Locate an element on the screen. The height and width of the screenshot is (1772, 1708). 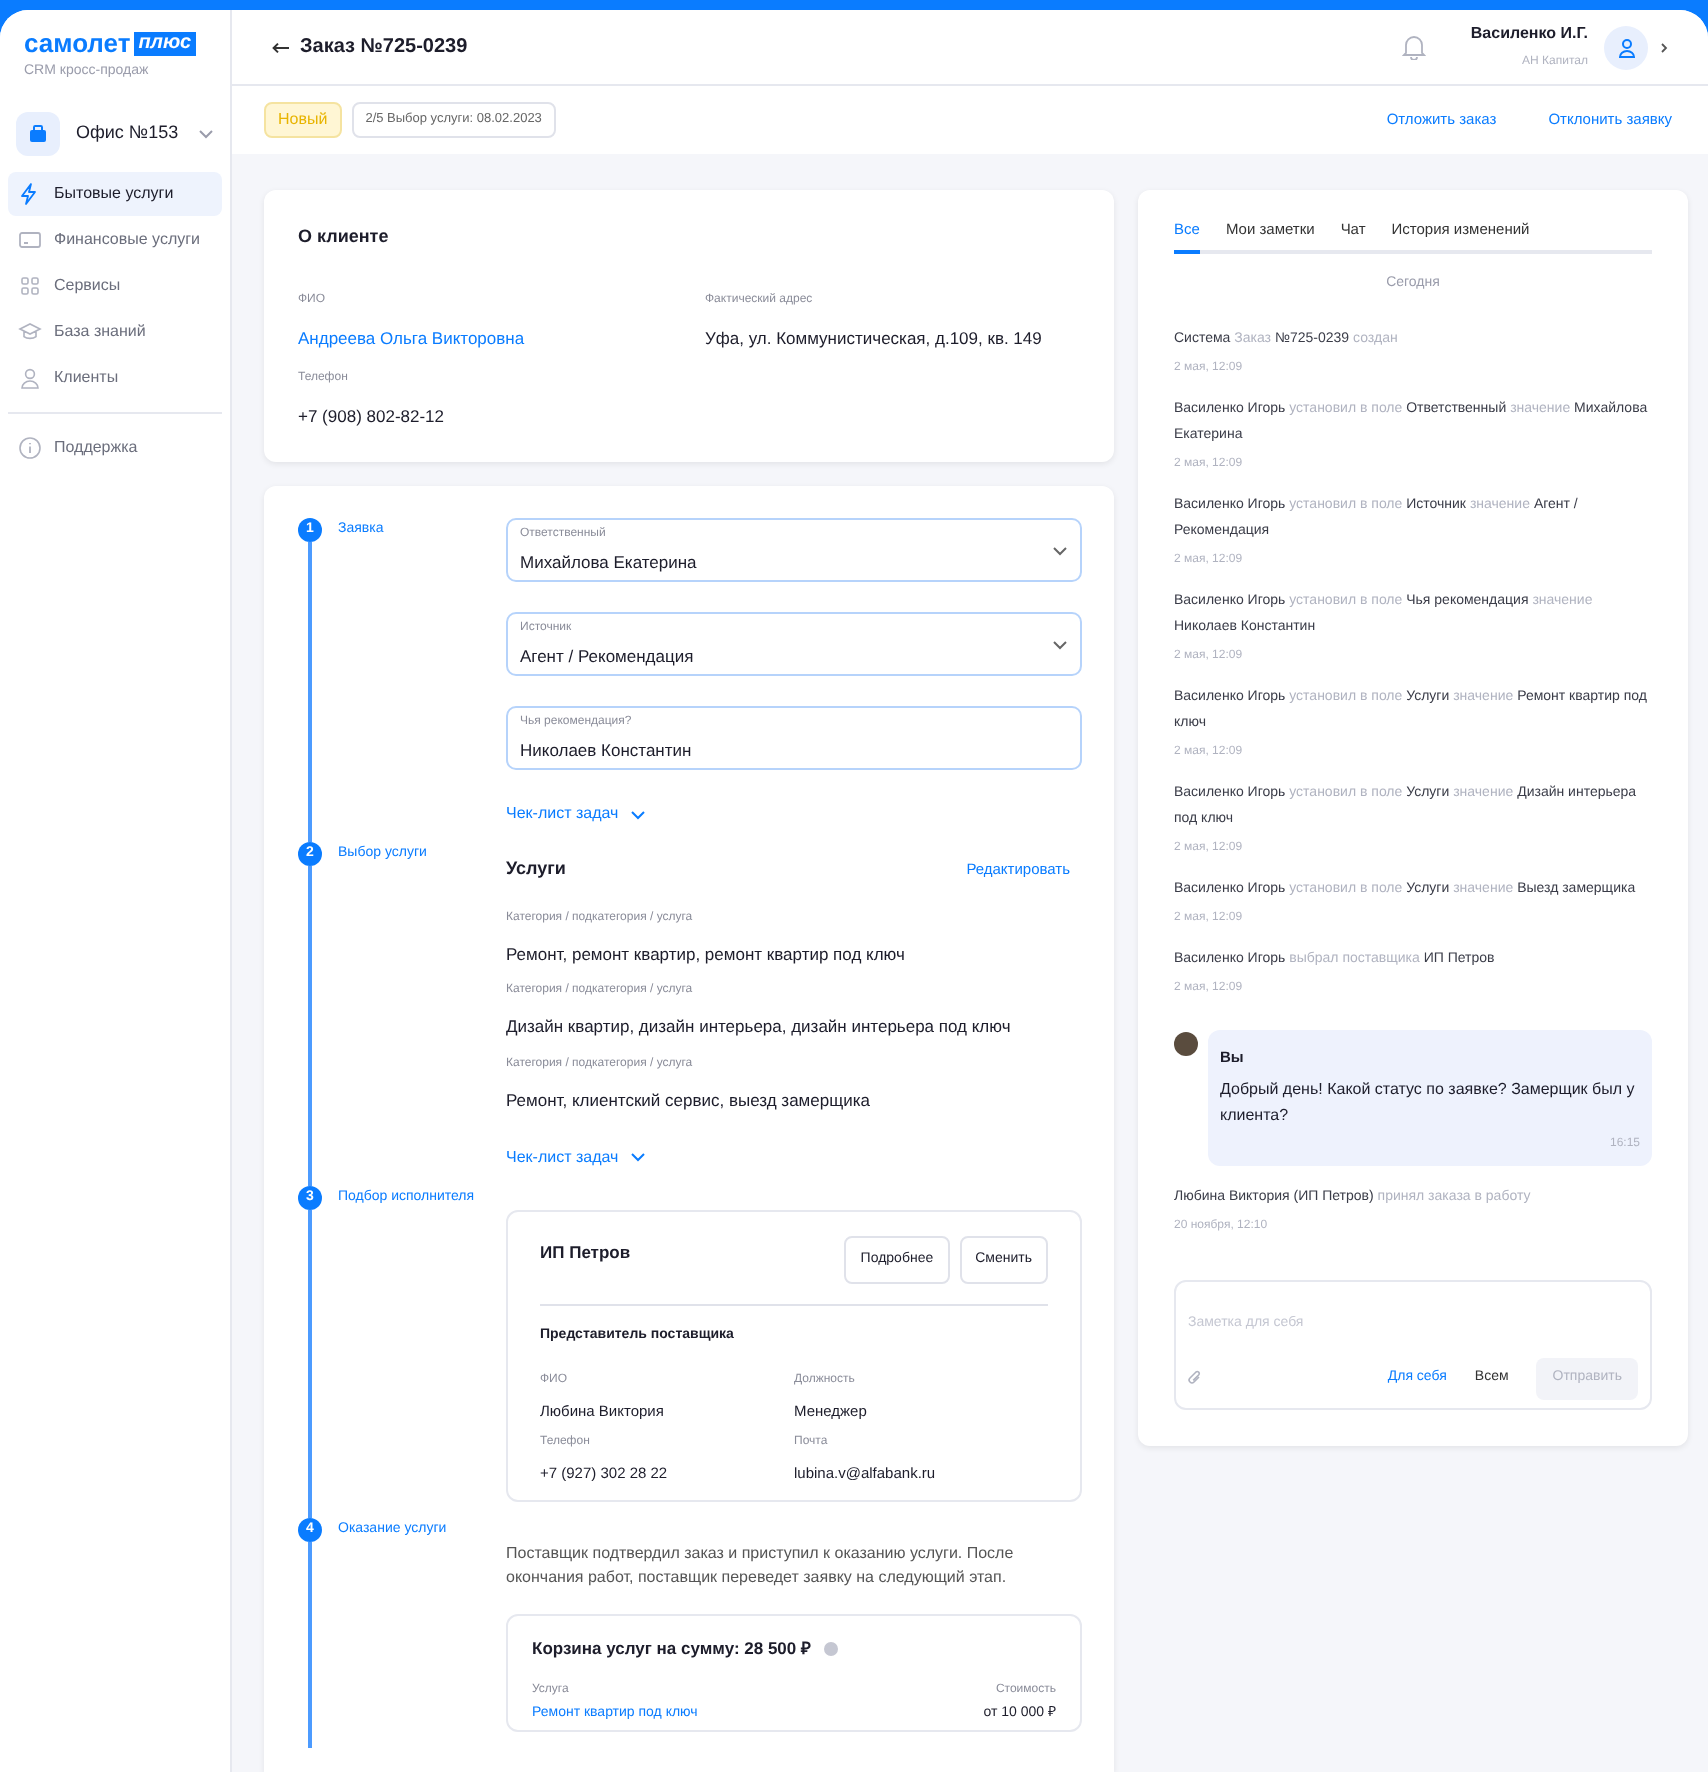
paperclip-icon is located at coordinates (1195, 1378).